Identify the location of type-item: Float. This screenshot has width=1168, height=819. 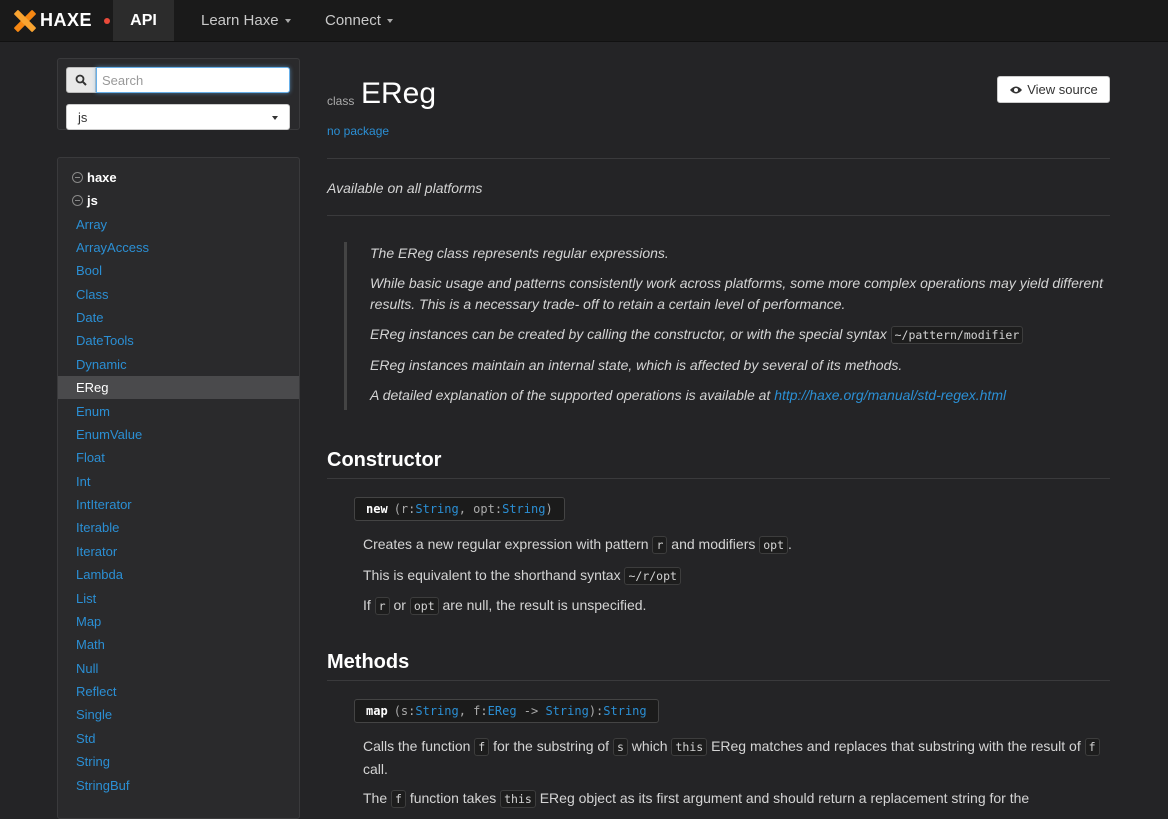
(178, 457).